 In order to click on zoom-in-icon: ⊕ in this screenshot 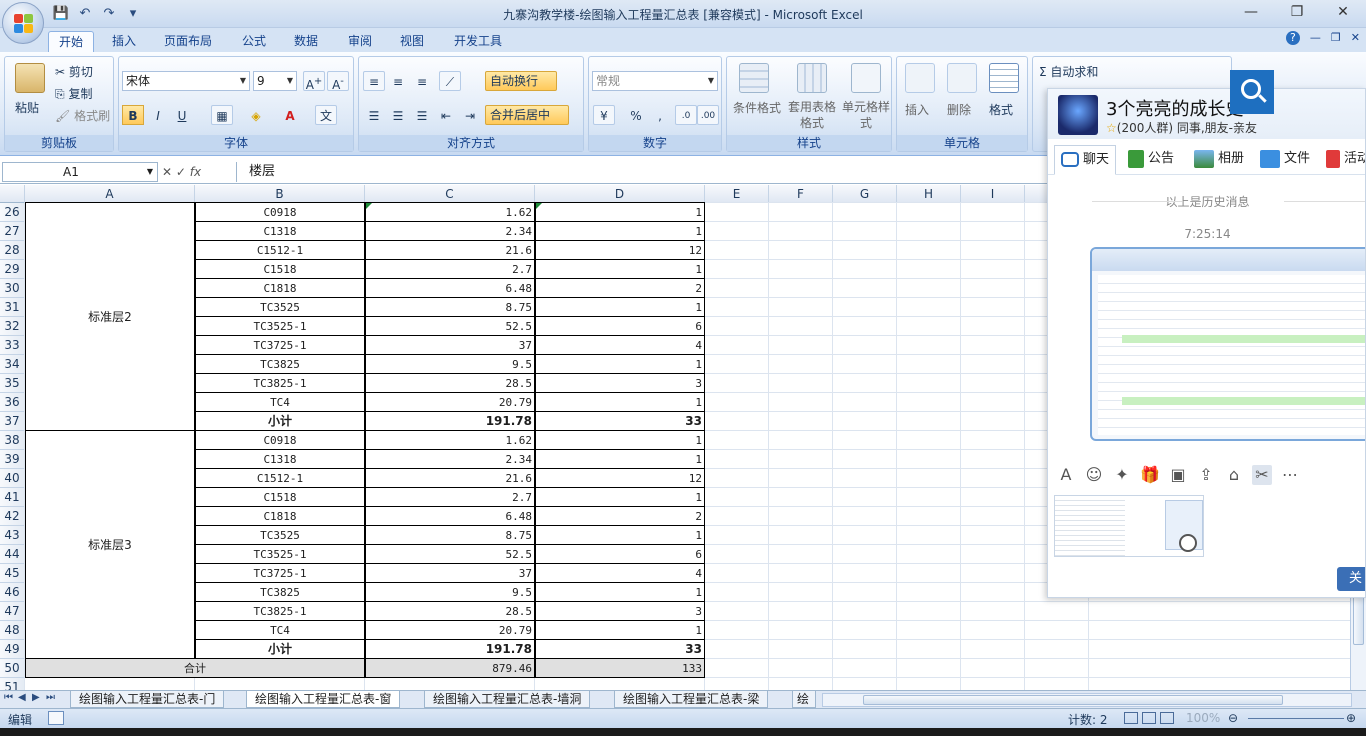, I will do `click(1351, 718)`.